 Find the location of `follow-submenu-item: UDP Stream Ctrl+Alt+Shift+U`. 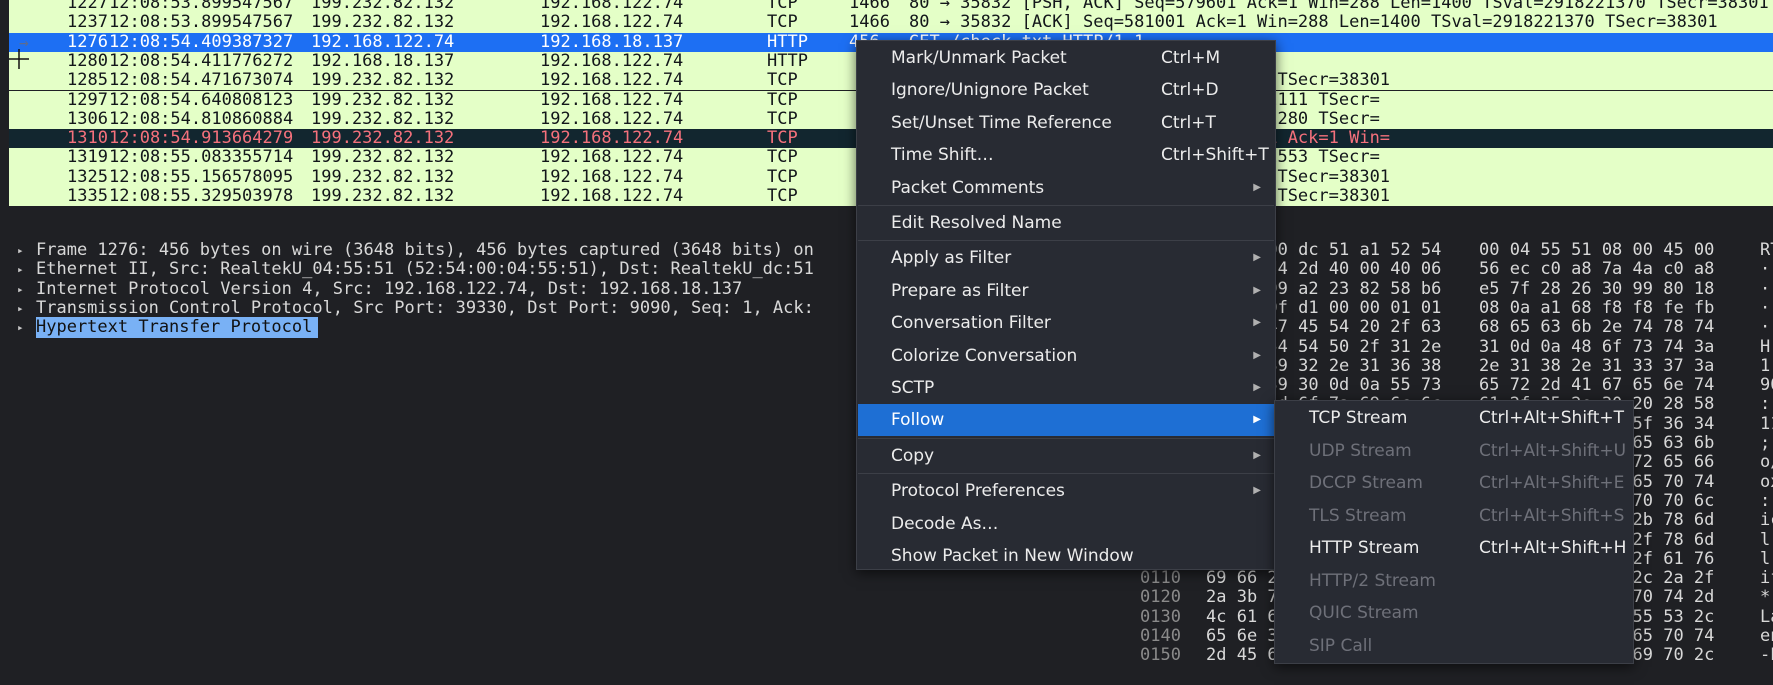

follow-submenu-item: UDP Stream Ctrl+Alt+Shift+U is located at coordinates (1454, 451).